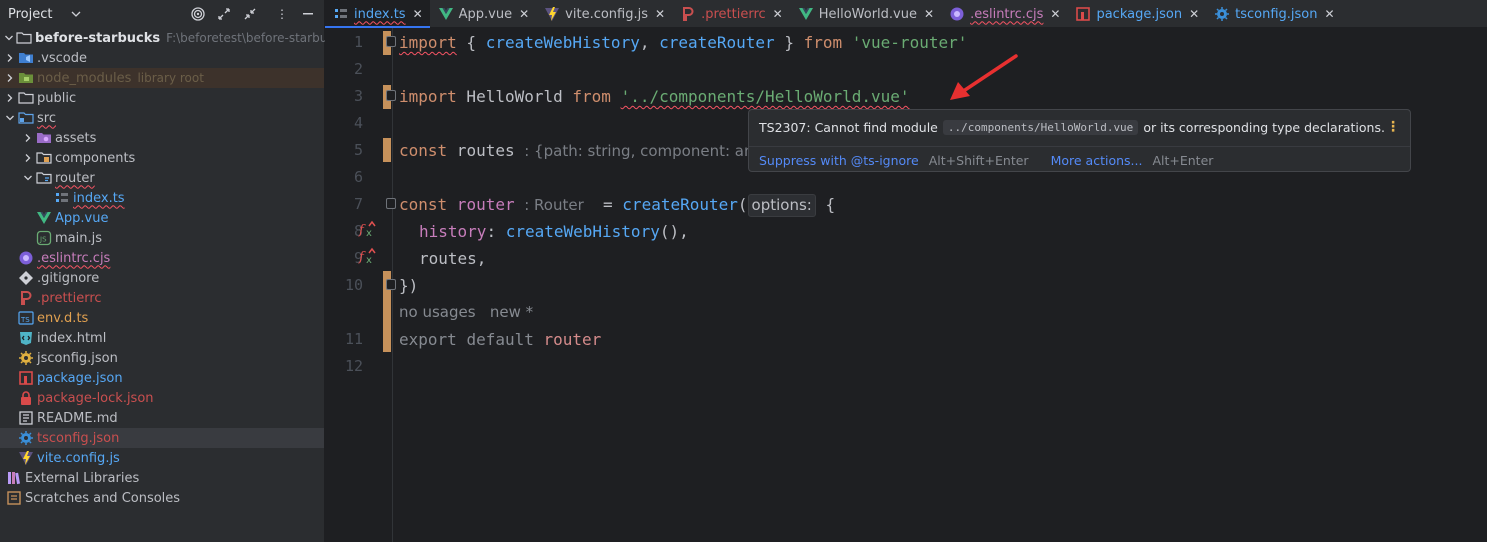  What do you see at coordinates (45, 14) in the screenshot?
I see `project-view-selector: Project` at bounding box center [45, 14].